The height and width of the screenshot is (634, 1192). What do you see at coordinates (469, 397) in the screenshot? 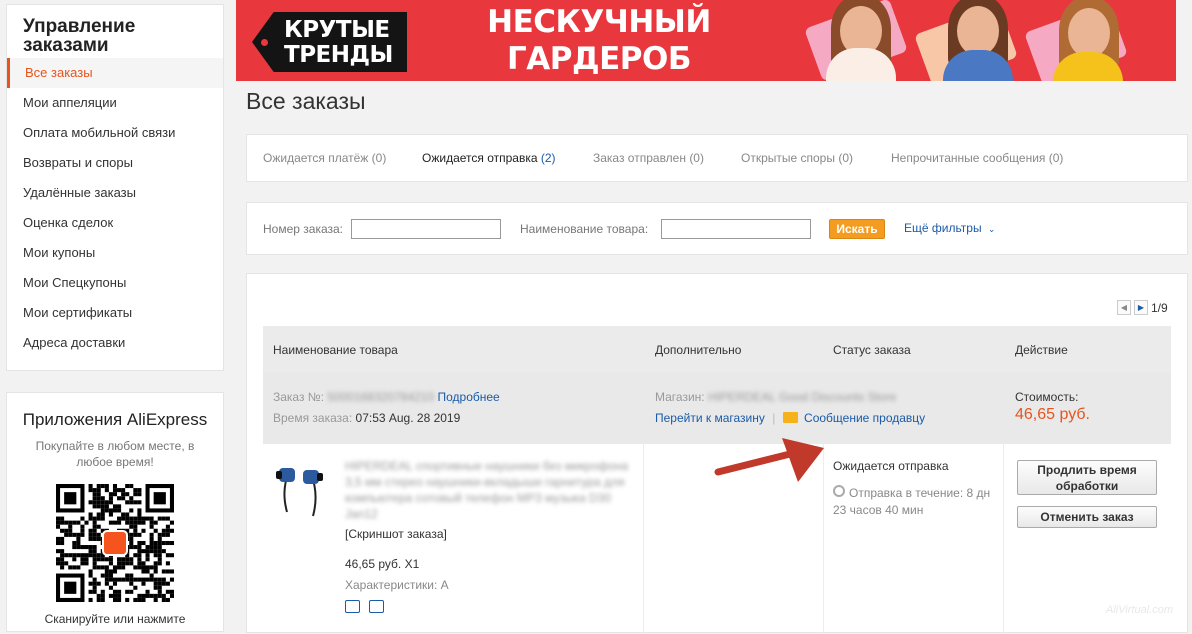
I see `order-details-link: Подробнее` at bounding box center [469, 397].